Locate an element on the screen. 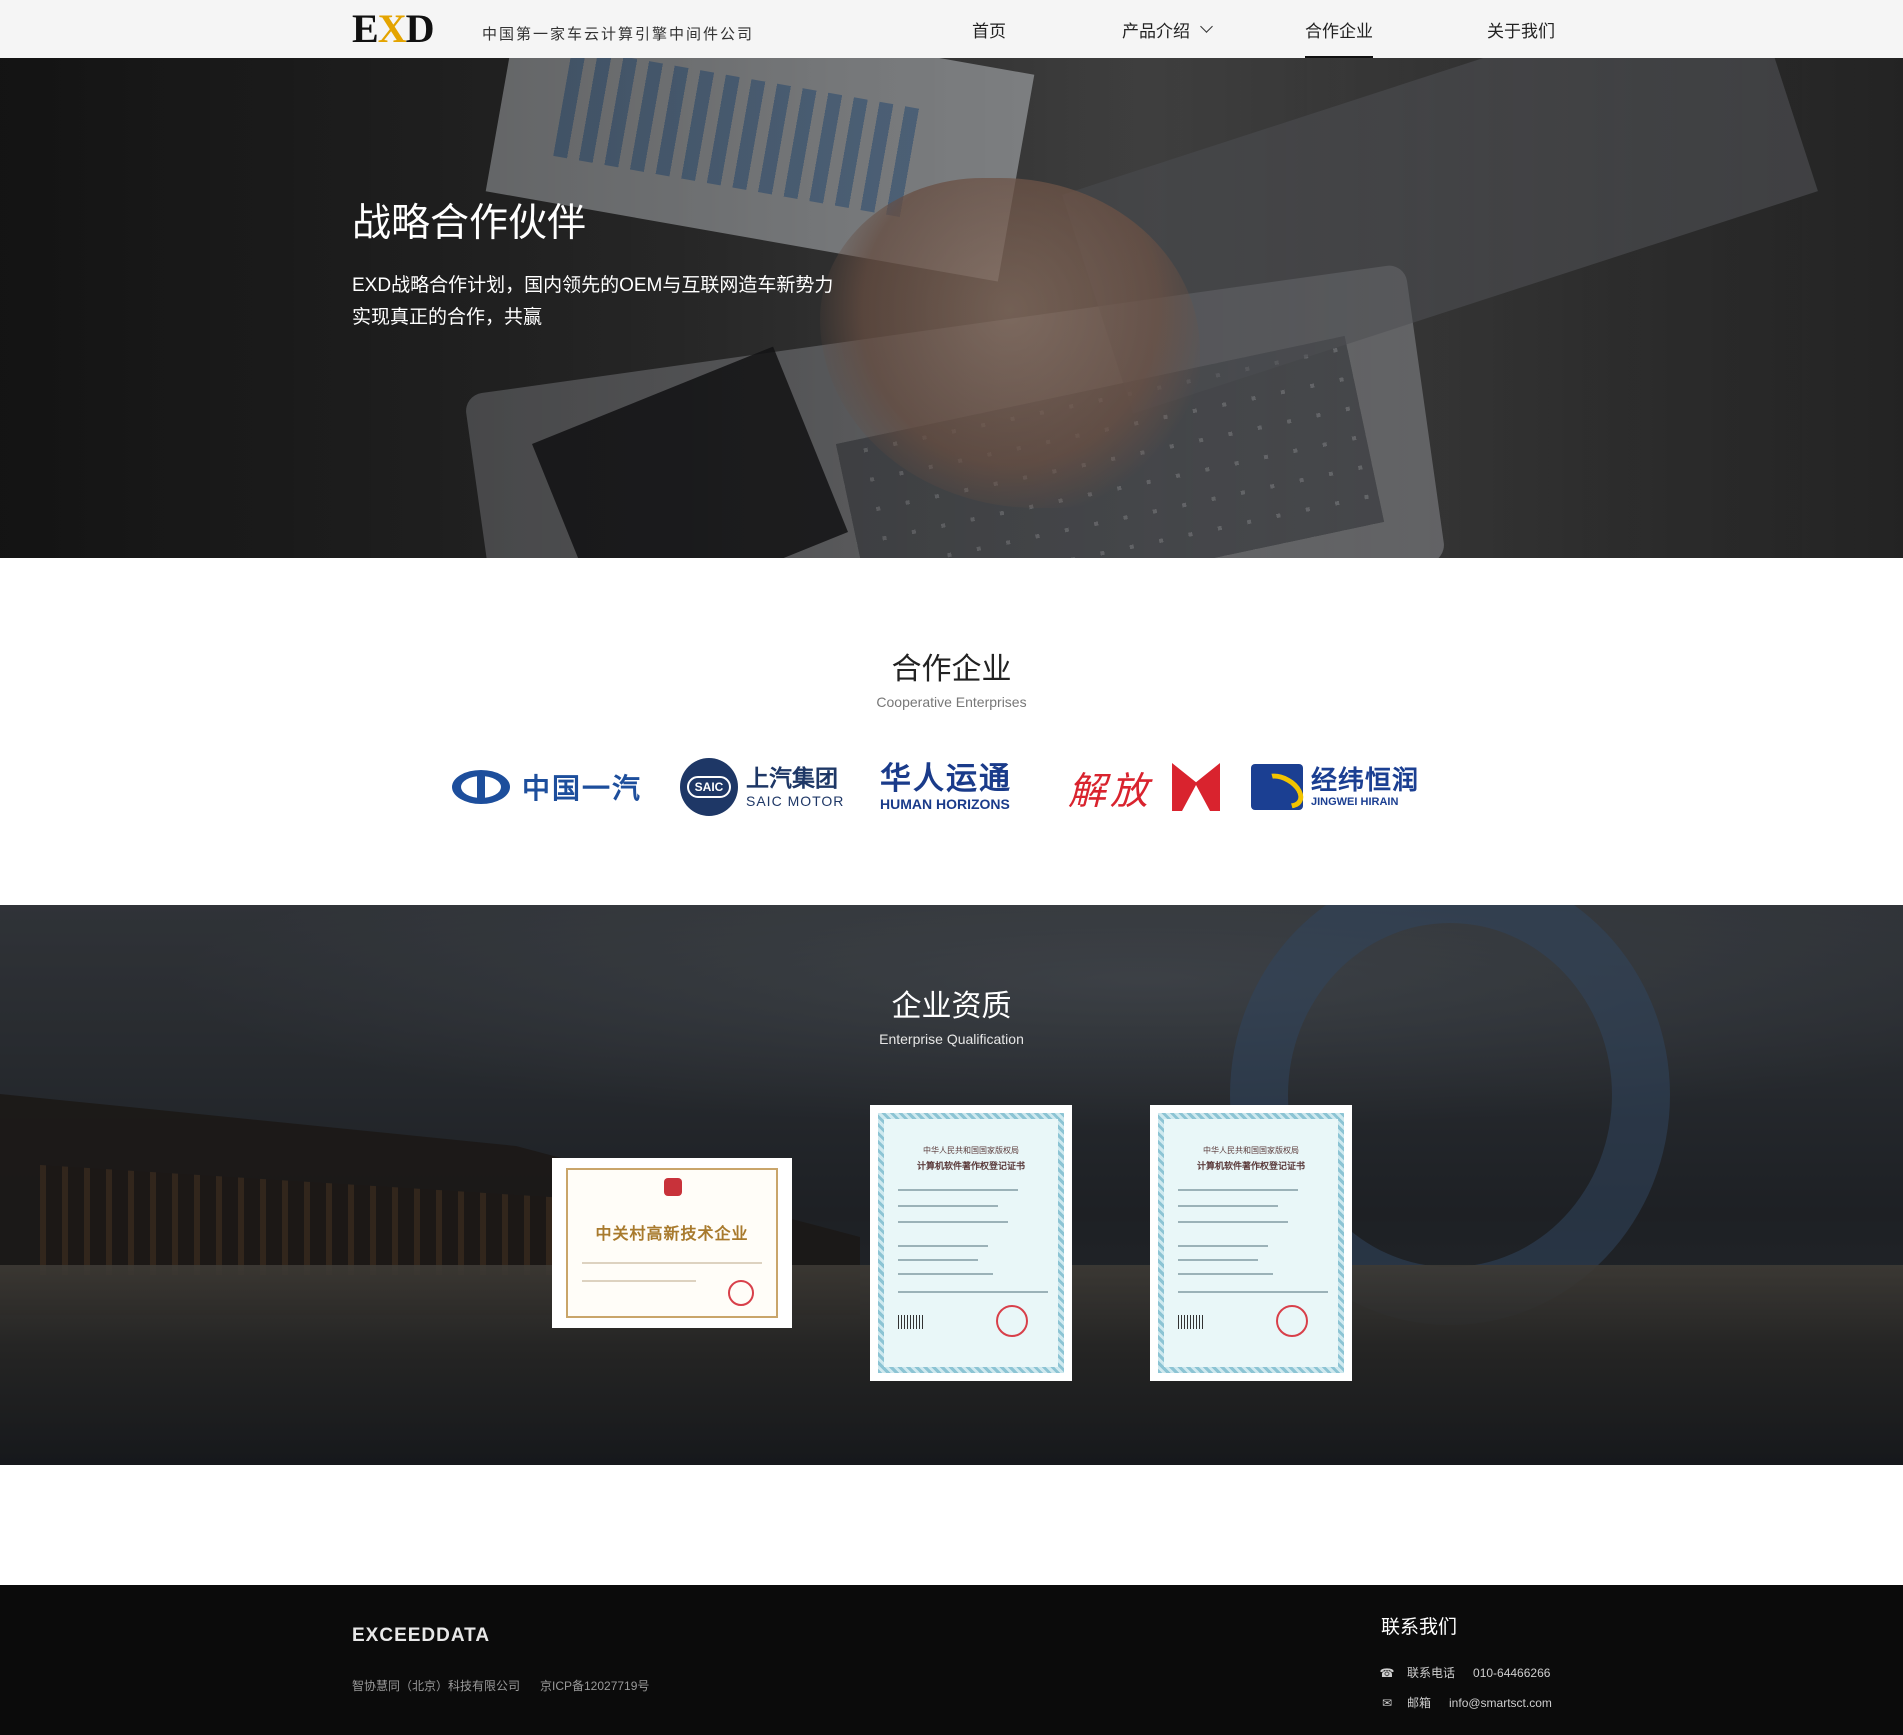  nav-about: 关于我们 is located at coordinates (1521, 29).